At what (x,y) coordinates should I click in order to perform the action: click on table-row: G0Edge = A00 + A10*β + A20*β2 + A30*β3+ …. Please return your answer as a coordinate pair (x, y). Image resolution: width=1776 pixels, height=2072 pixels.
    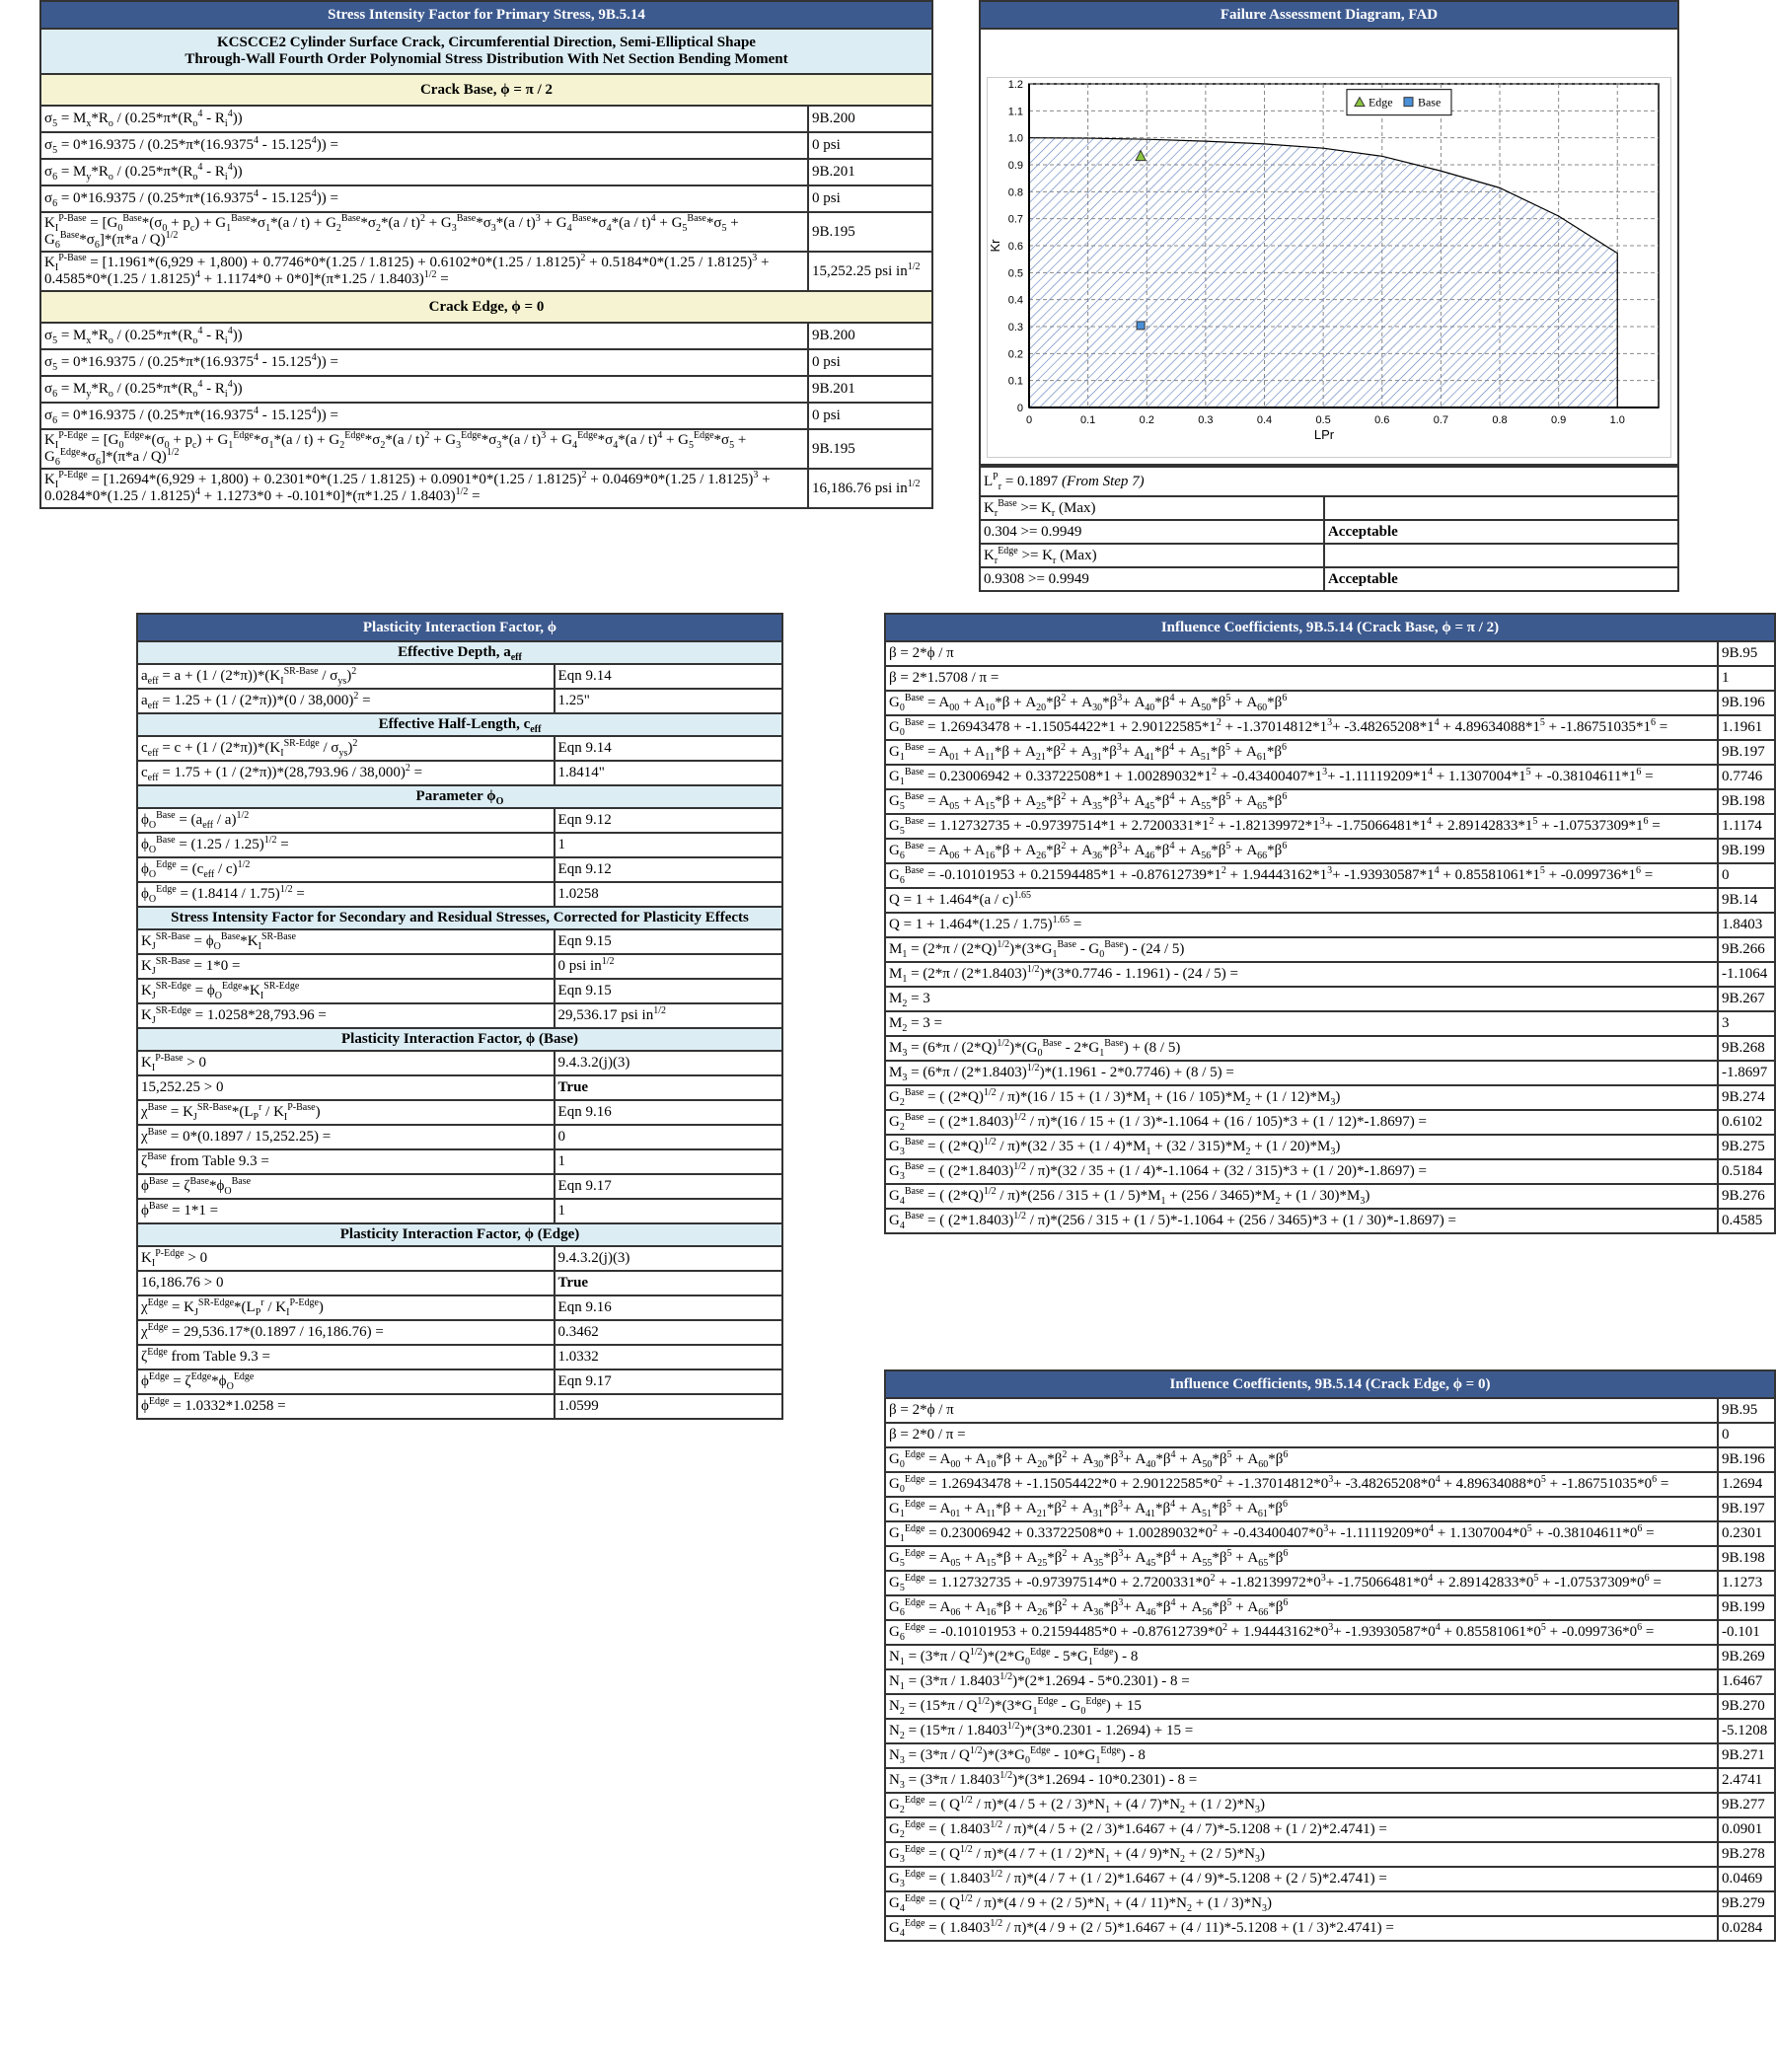
    Looking at the image, I should click on (1330, 1460).